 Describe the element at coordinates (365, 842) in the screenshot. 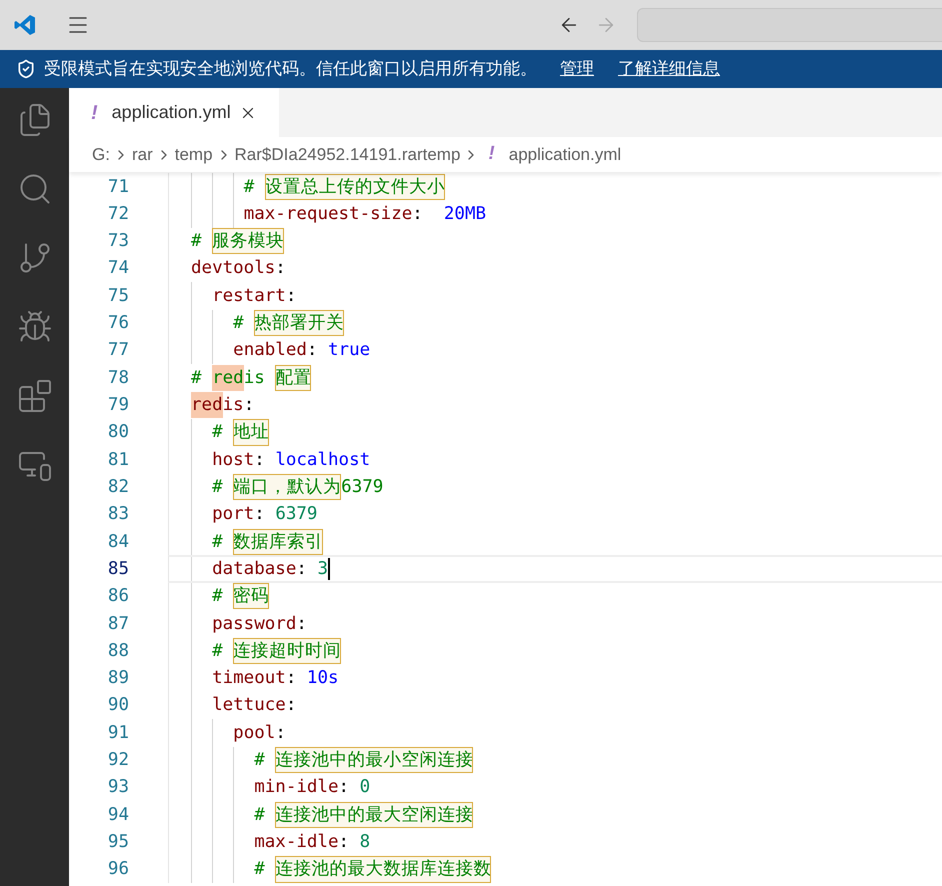

I see `code-token: 8` at that location.